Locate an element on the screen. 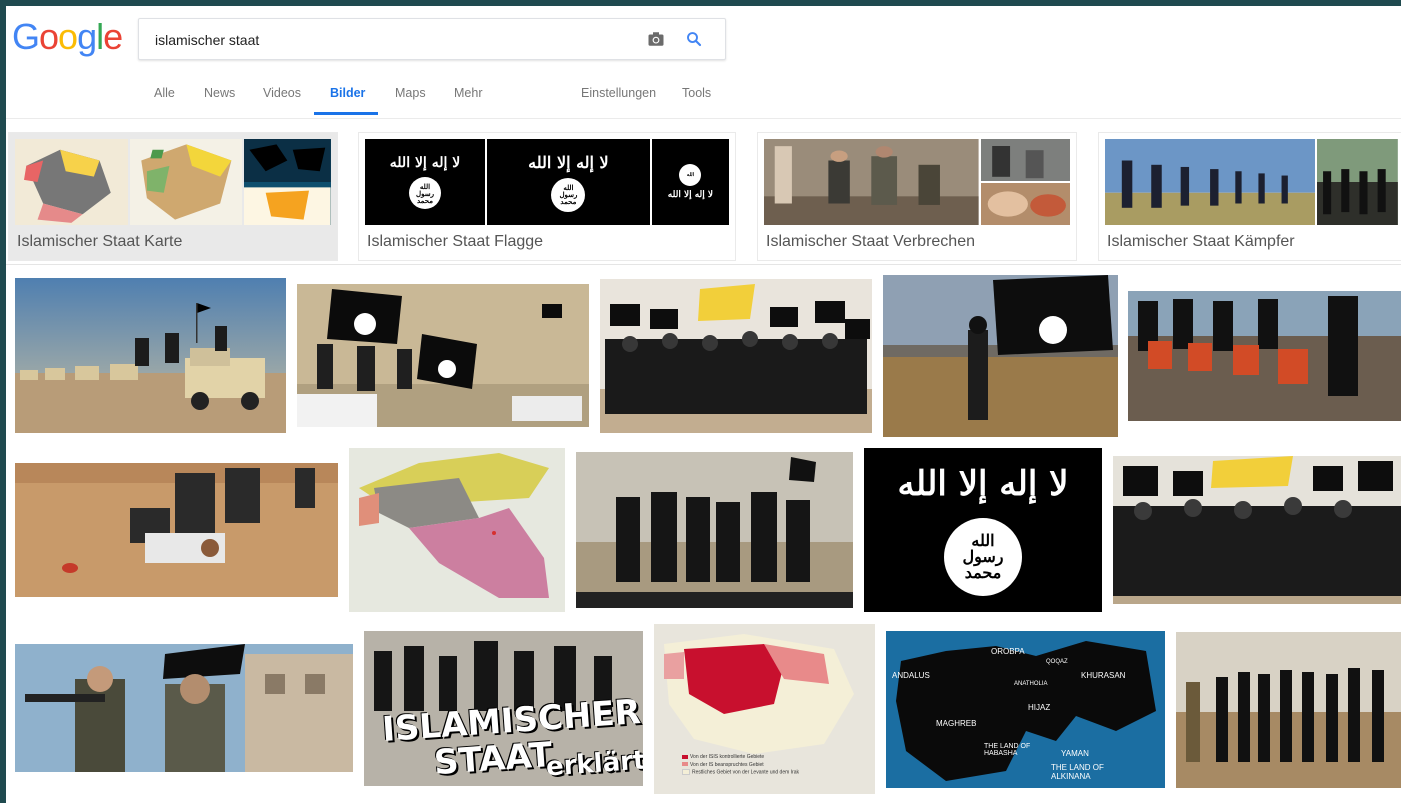 This screenshot has height=803, width=1401. logo-letter: g is located at coordinates (87, 36).